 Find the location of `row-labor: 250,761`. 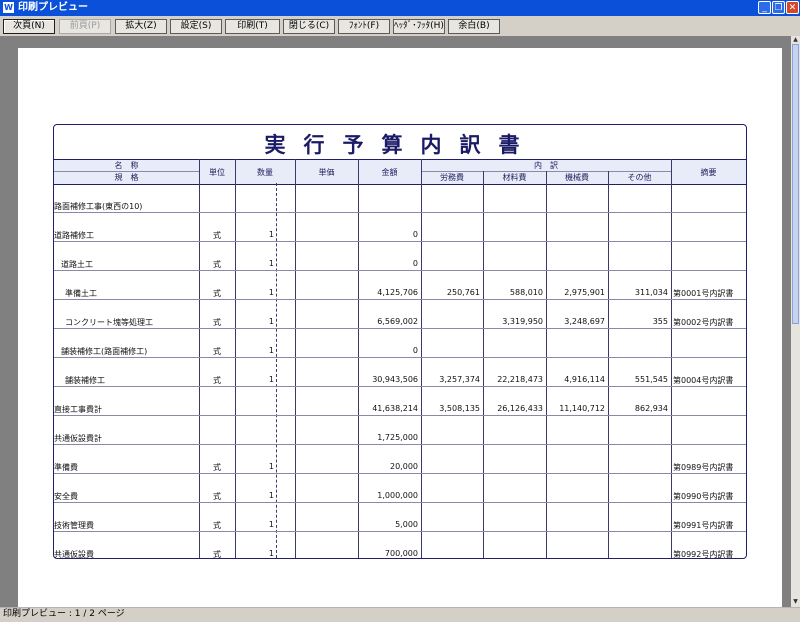

row-labor: 250,761 is located at coordinates (463, 292).